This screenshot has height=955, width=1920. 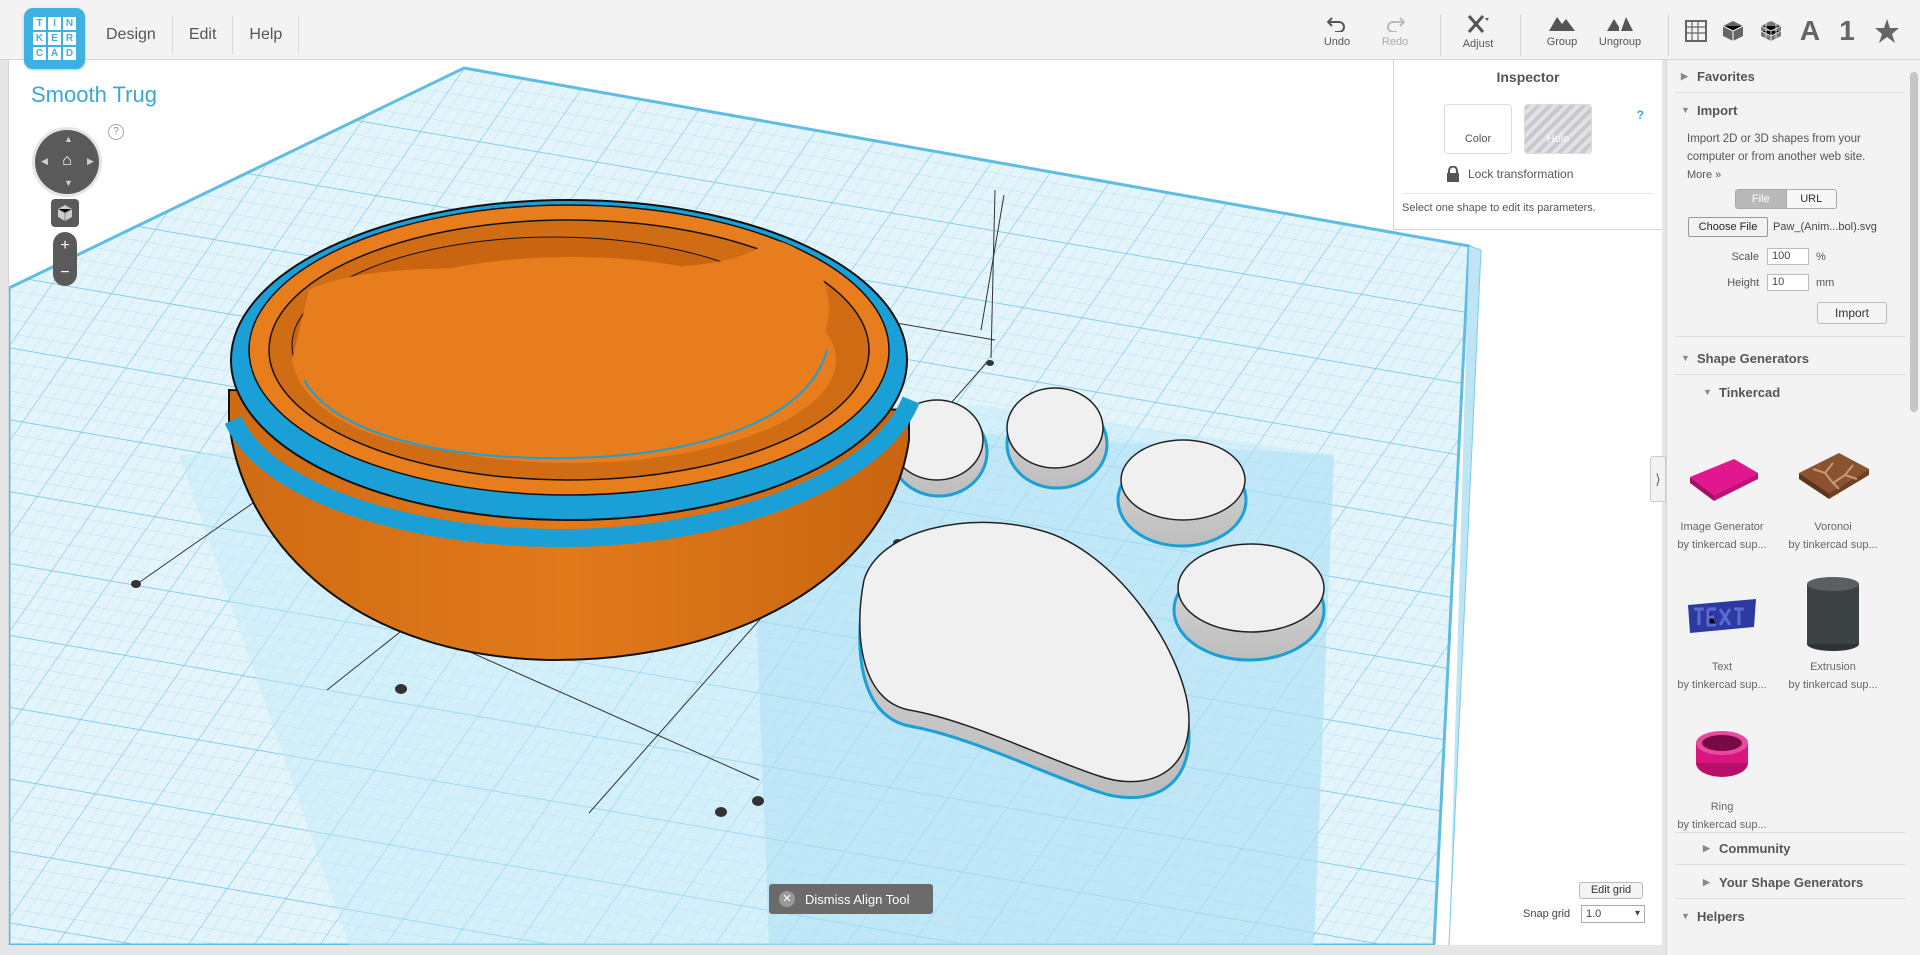 What do you see at coordinates (1788, 282) in the screenshot?
I see `height-input: 10` at bounding box center [1788, 282].